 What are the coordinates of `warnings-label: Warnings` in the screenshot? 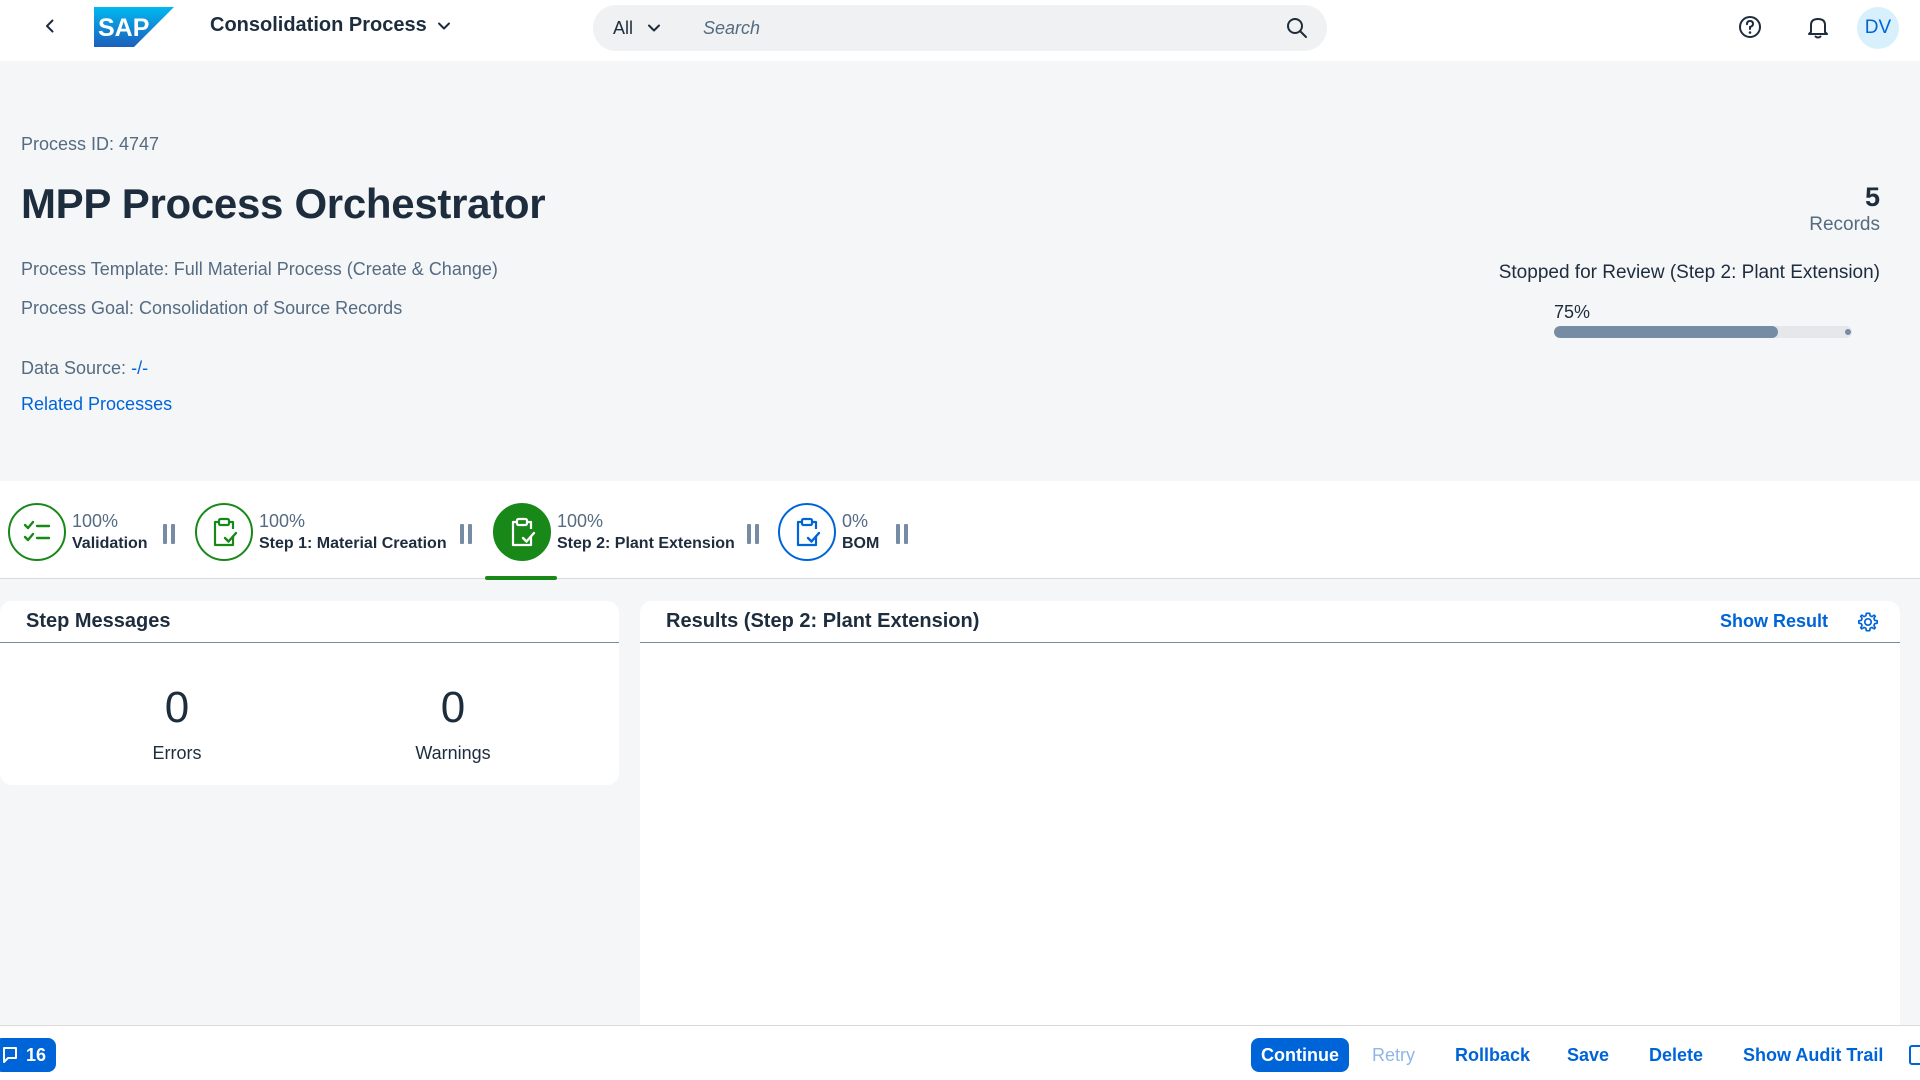 It's located at (453, 753).